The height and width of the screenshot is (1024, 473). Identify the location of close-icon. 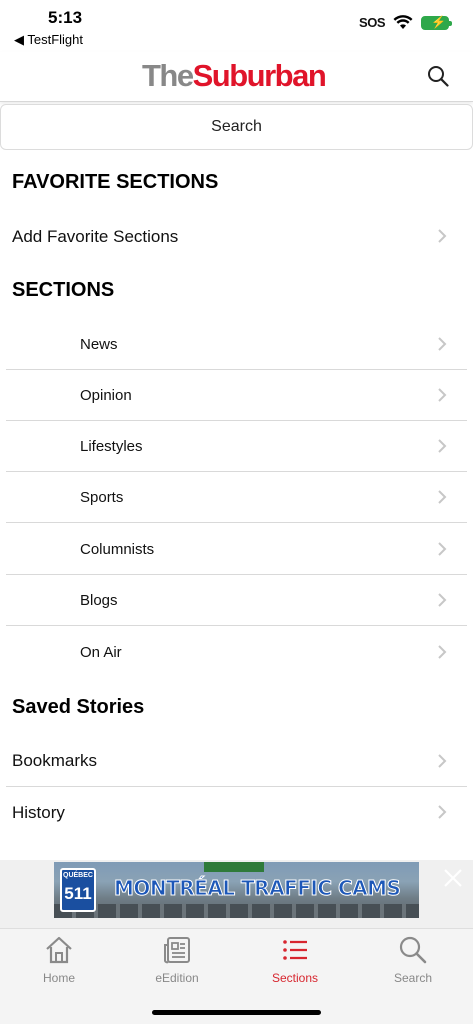
(453, 878).